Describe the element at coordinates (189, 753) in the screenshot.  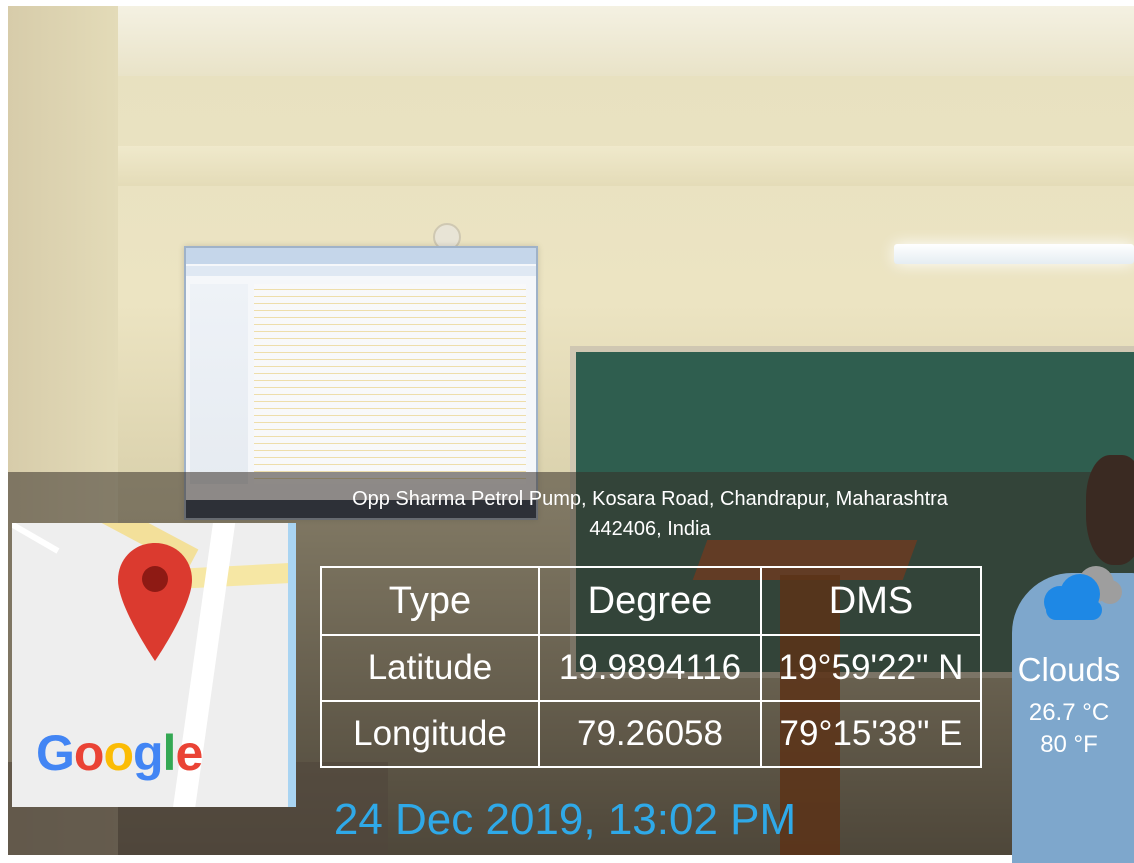
I see `google-logo-letter: e` at that location.